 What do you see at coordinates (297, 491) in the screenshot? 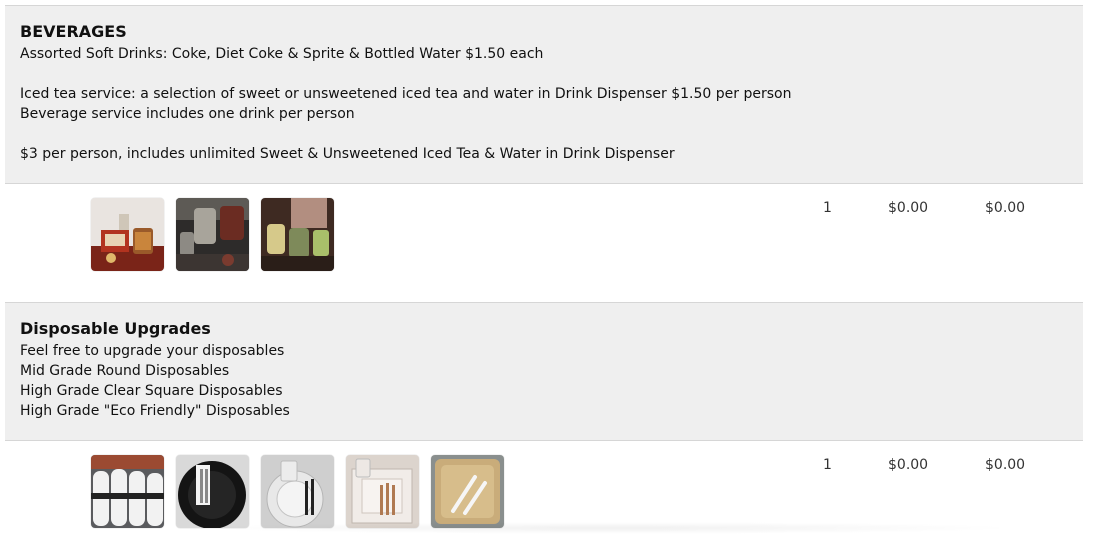
I see `clear-round-plates-photo` at bounding box center [297, 491].